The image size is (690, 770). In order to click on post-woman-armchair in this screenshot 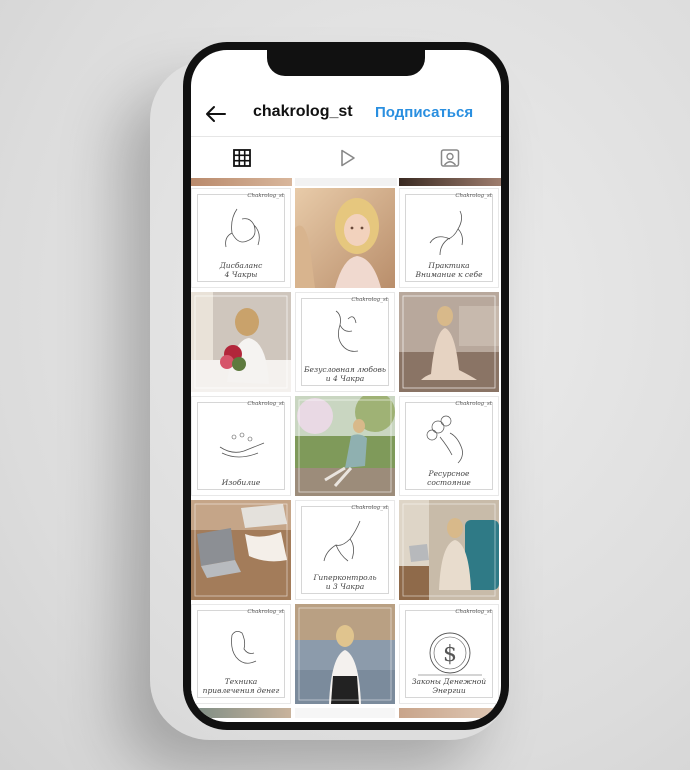, I will do `click(449, 550)`.